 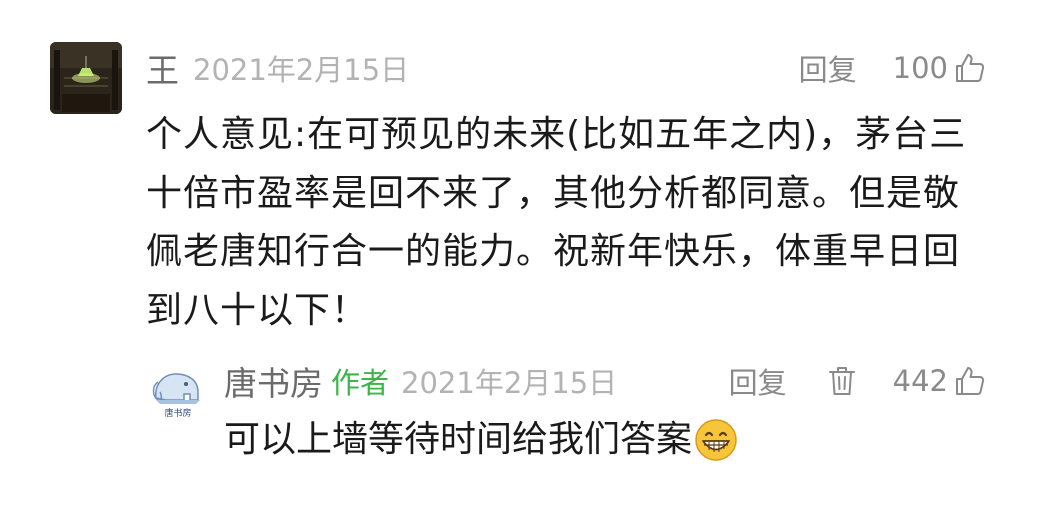 What do you see at coordinates (162, 68) in the screenshot?
I see `username: 王` at bounding box center [162, 68].